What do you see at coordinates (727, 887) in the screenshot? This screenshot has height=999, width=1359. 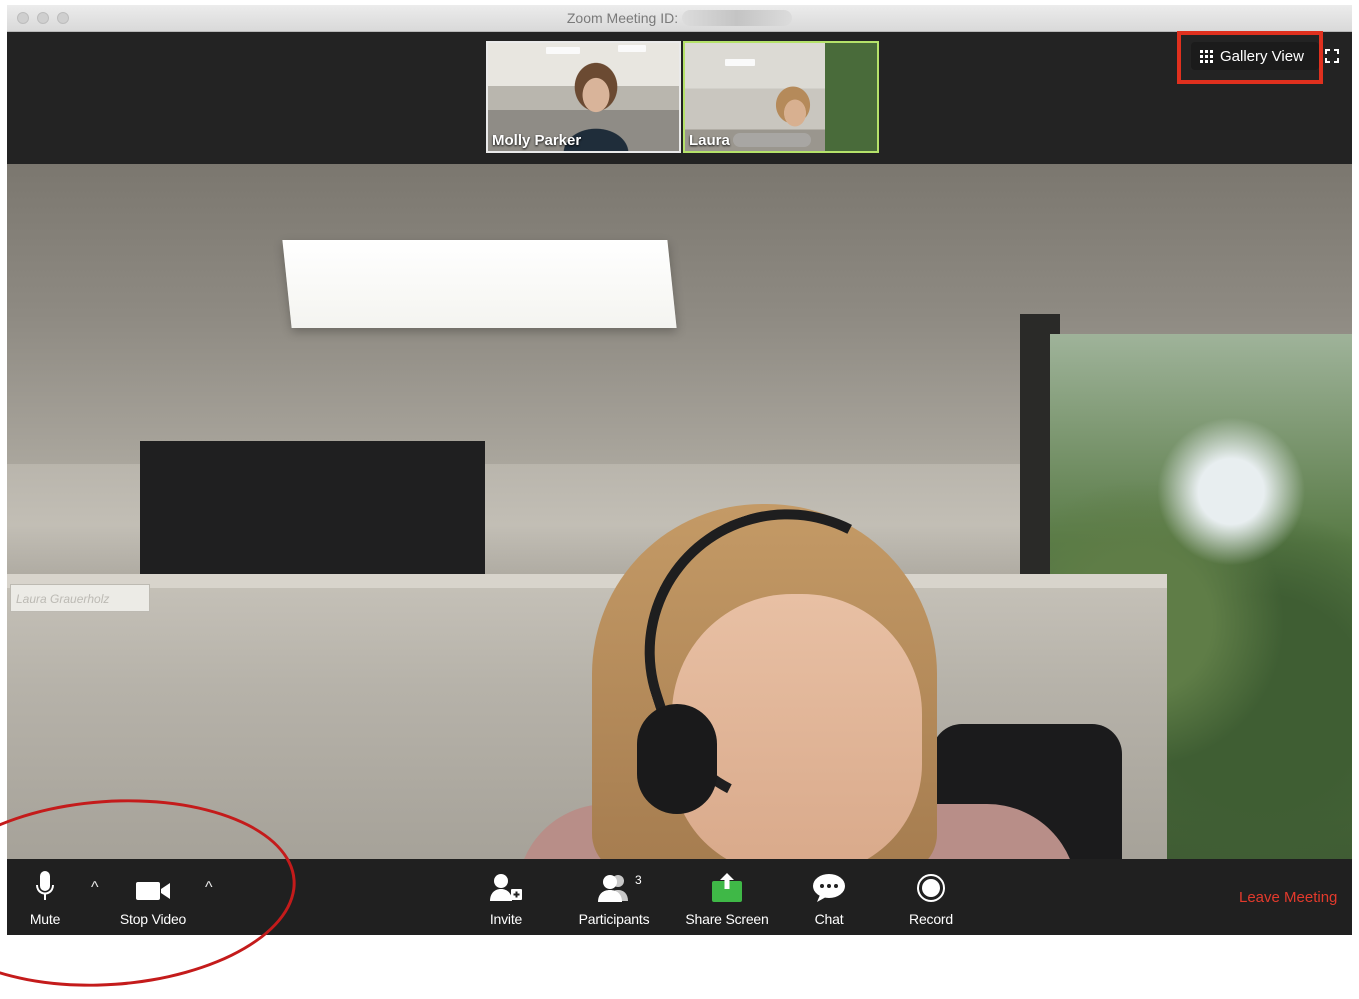 I see `share-screen-icon` at bounding box center [727, 887].